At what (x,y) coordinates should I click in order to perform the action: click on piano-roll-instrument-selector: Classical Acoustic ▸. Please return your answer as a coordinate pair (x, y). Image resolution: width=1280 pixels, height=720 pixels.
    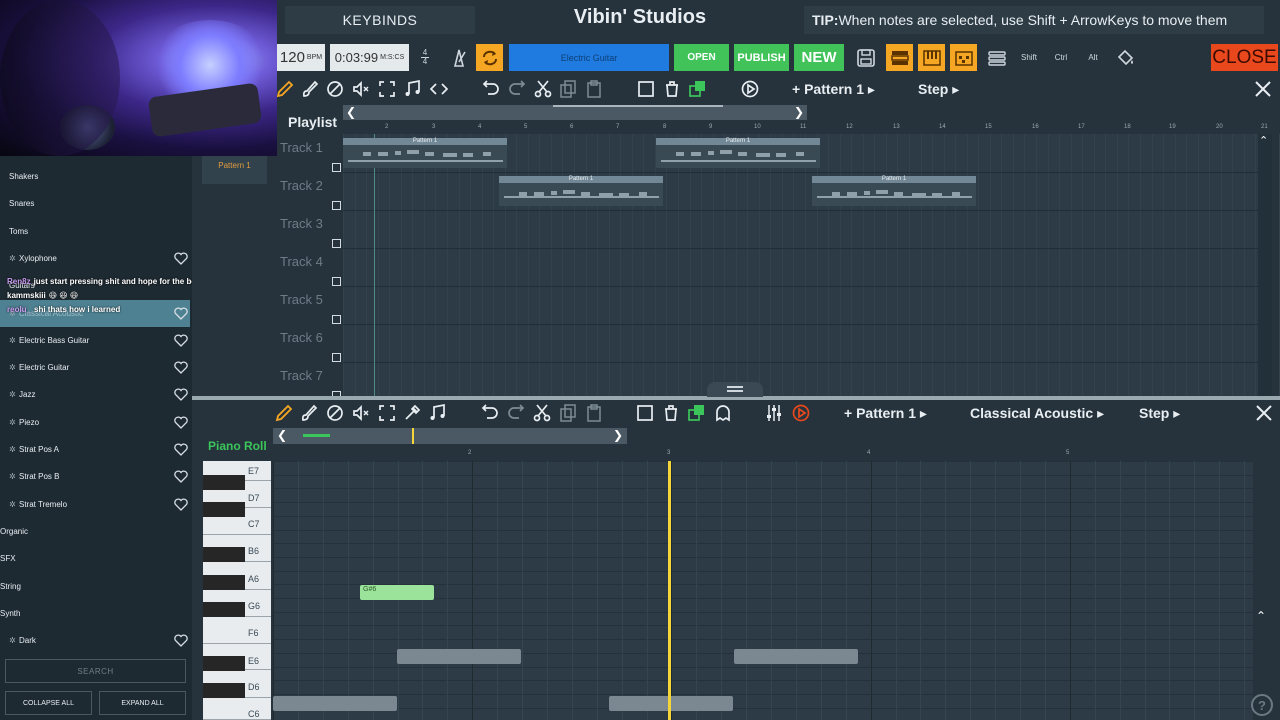
    Looking at the image, I should click on (1037, 413).